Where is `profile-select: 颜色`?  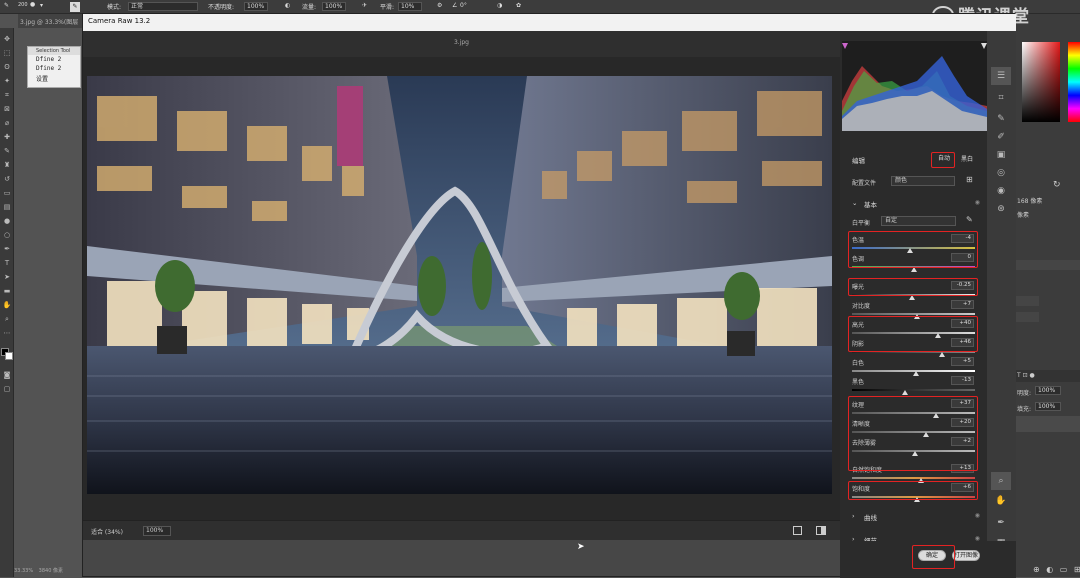 profile-select: 颜色 is located at coordinates (923, 181).